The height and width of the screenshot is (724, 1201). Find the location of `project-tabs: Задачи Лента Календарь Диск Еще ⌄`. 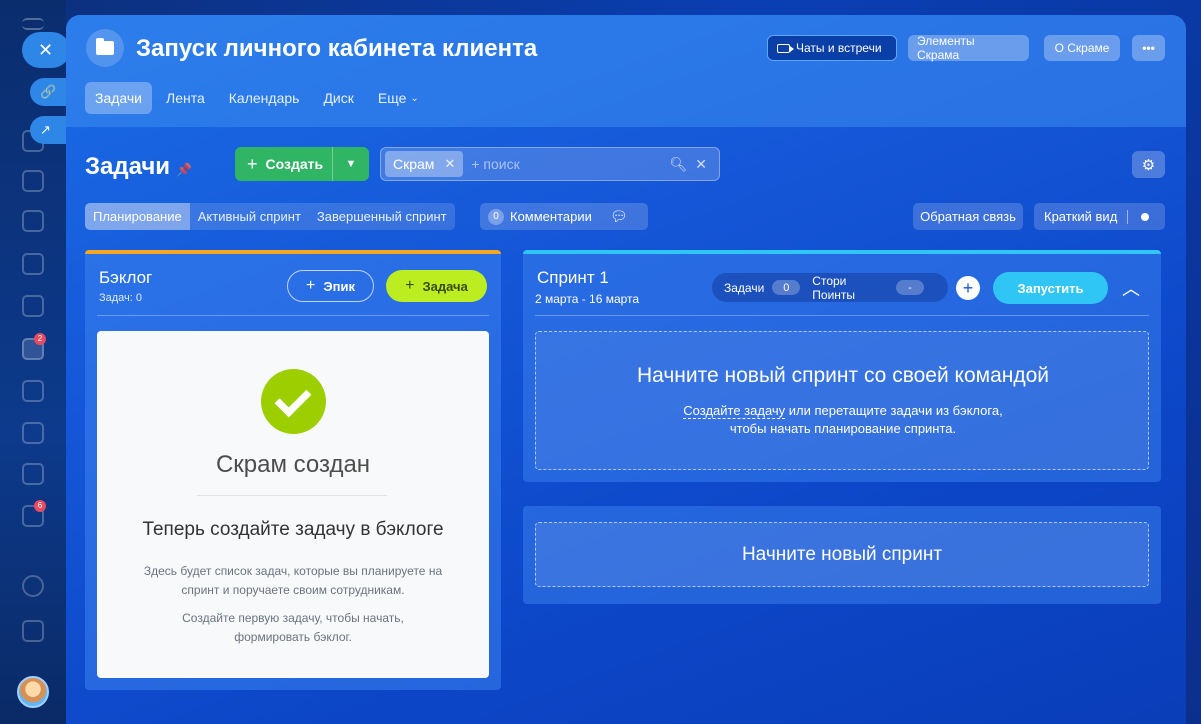

project-tabs: Задачи Лента Календарь Диск Еще ⌄ is located at coordinates (259, 98).